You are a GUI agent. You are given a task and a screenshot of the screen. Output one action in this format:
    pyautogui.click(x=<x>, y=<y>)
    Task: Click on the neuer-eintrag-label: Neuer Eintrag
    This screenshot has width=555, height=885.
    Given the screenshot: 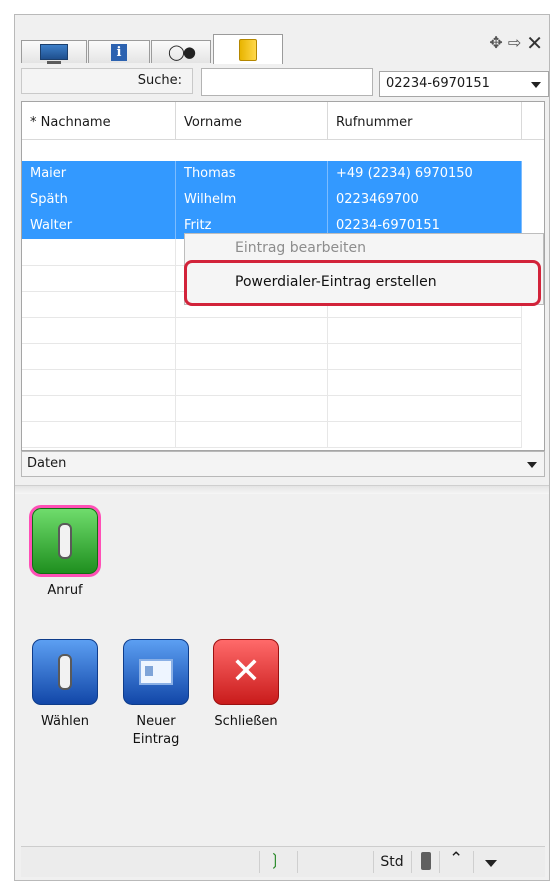 What is the action you would take?
    pyautogui.click(x=156, y=730)
    